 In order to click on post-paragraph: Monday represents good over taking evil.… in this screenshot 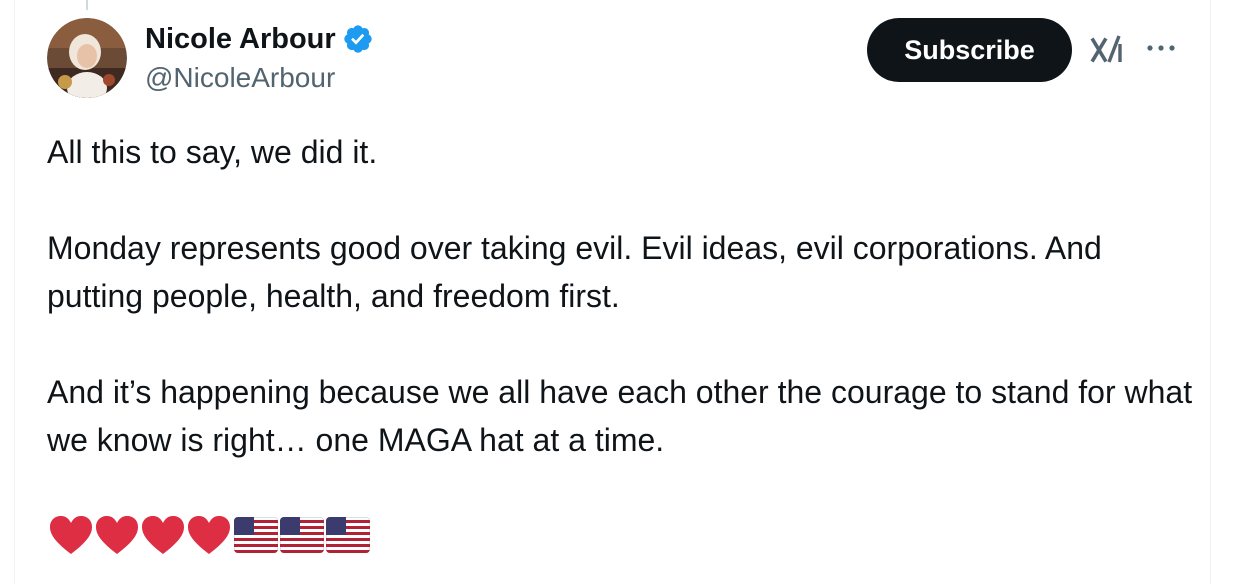, I will do `click(574, 272)`.